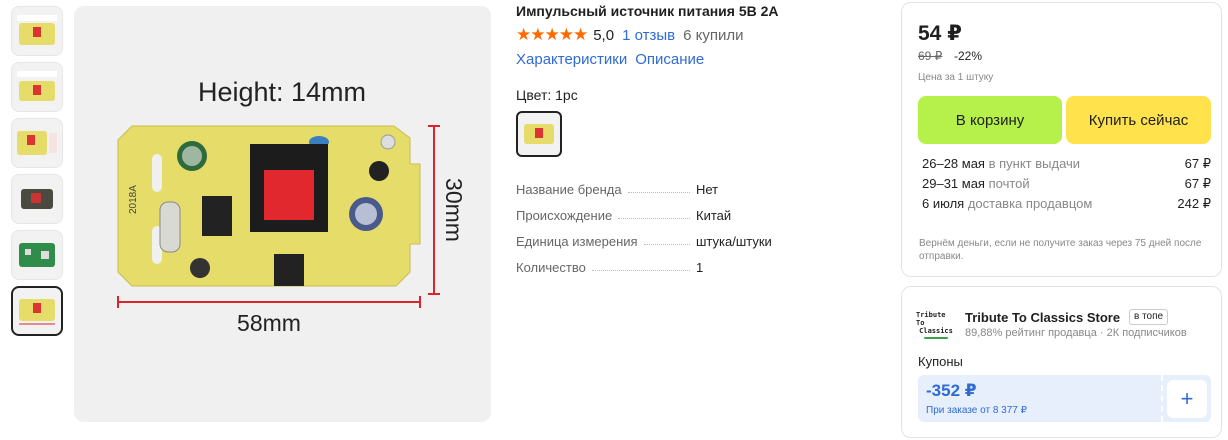  What do you see at coordinates (552, 34) in the screenshot?
I see `star-icon: ★★★★★` at bounding box center [552, 34].